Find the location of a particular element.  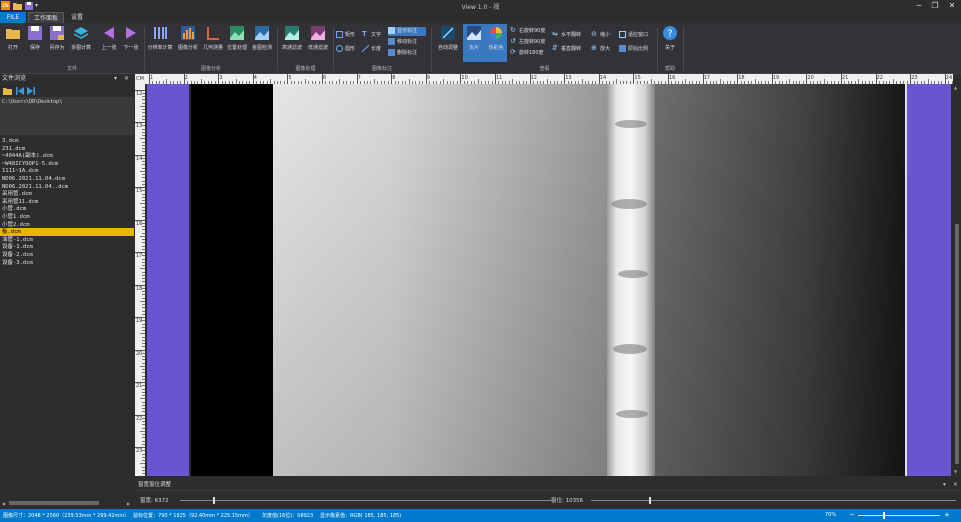

zoom-out-status-button: − is located at coordinates (852, 515).